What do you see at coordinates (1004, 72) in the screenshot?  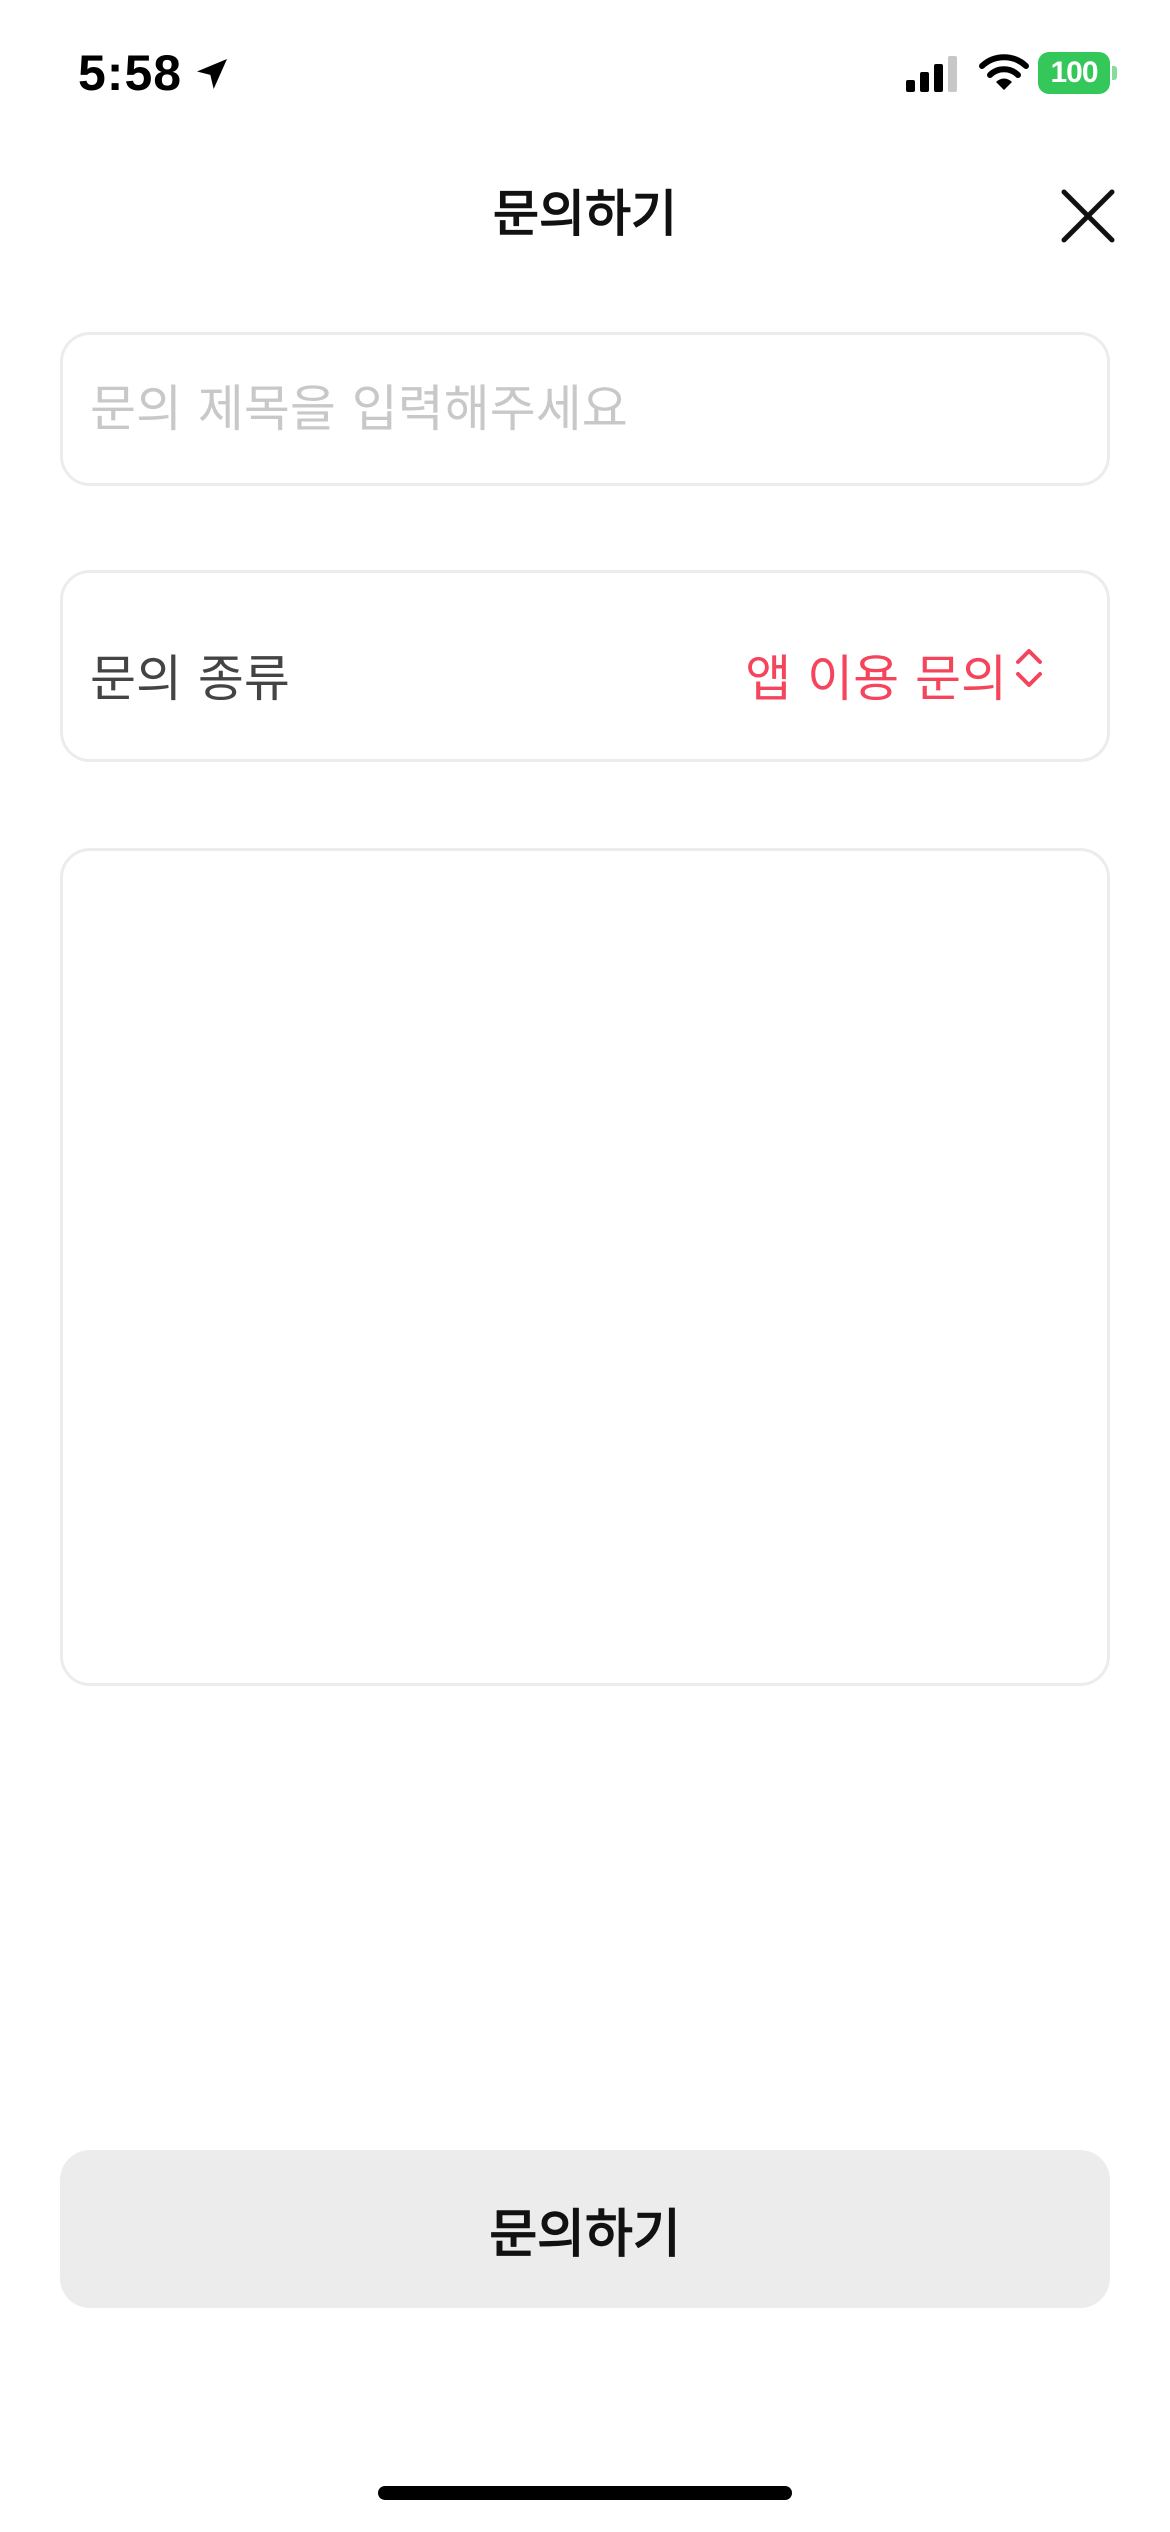 I see `wifi-icon` at bounding box center [1004, 72].